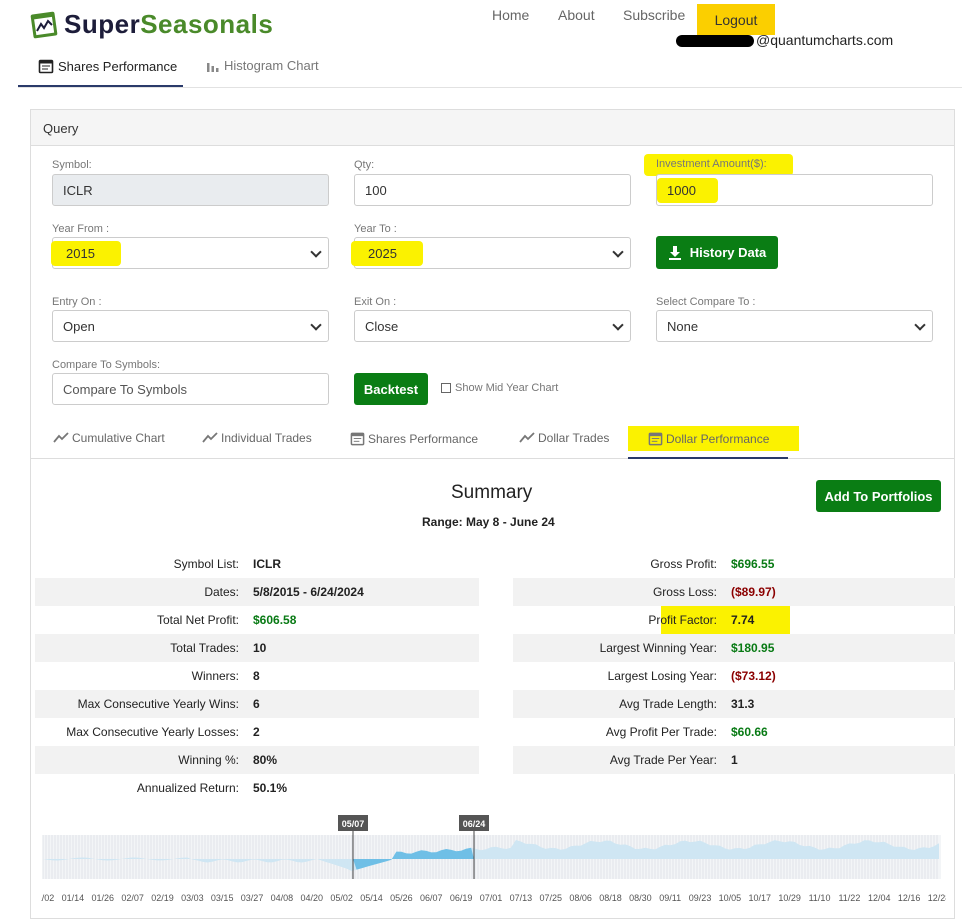  What do you see at coordinates (654, 15) in the screenshot?
I see `nav-subscribe-link: Subscribe` at bounding box center [654, 15].